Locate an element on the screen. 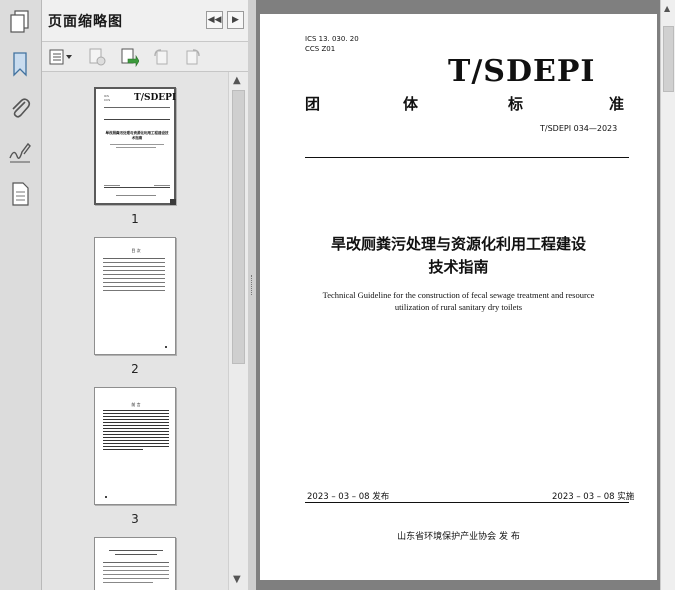 The width and height of the screenshot is (675, 590). implement-date: 2023 – 03 – 08 实施 is located at coordinates (593, 497).